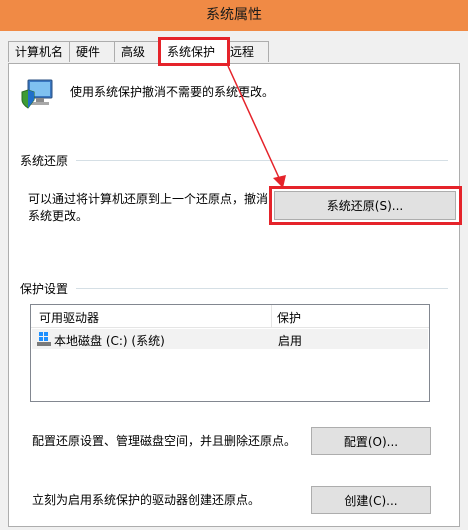  I want to click on tab-computer-name: 计算机名, so click(39, 51).